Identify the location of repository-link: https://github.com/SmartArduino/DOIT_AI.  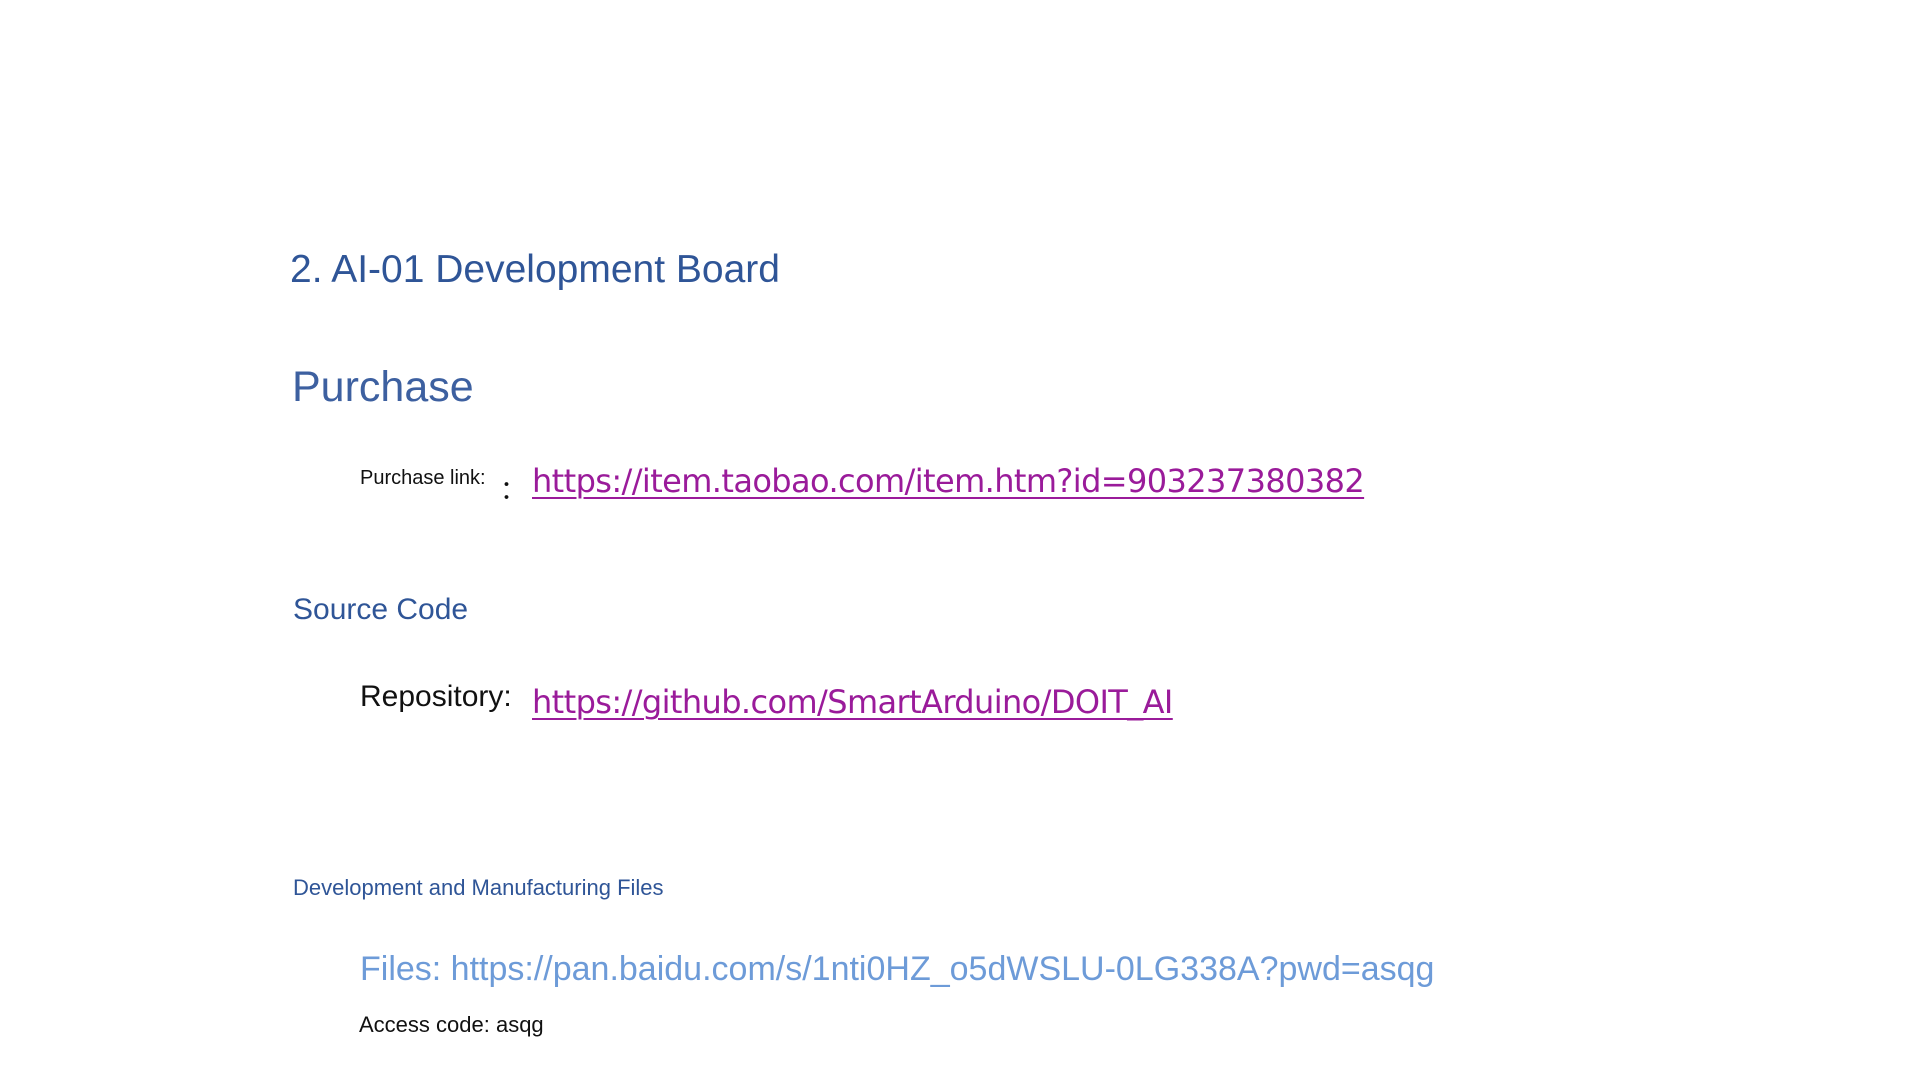
(852, 702).